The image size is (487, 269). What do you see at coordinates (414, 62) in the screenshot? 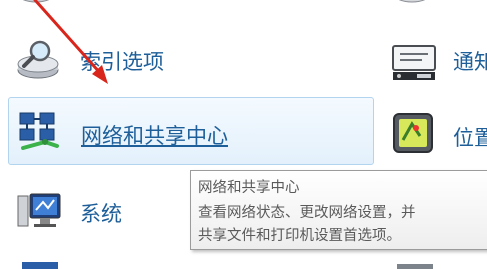
I see `notification-tray-icon` at bounding box center [414, 62].